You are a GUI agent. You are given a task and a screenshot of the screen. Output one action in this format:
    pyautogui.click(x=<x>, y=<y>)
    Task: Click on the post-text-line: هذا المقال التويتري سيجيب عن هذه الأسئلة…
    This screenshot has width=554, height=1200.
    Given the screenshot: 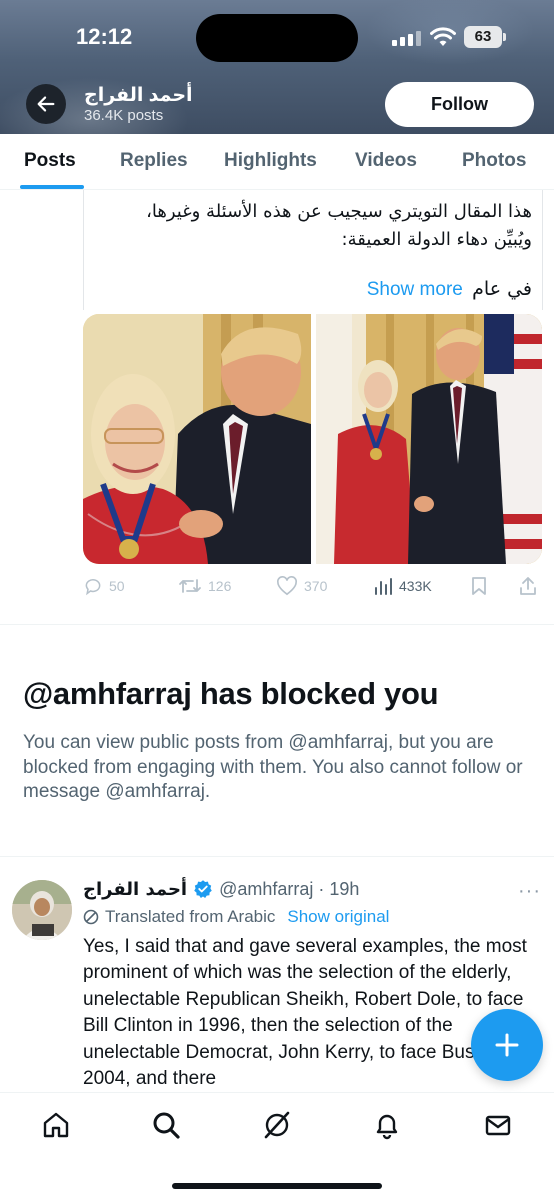 What is the action you would take?
    pyautogui.click(x=339, y=211)
    